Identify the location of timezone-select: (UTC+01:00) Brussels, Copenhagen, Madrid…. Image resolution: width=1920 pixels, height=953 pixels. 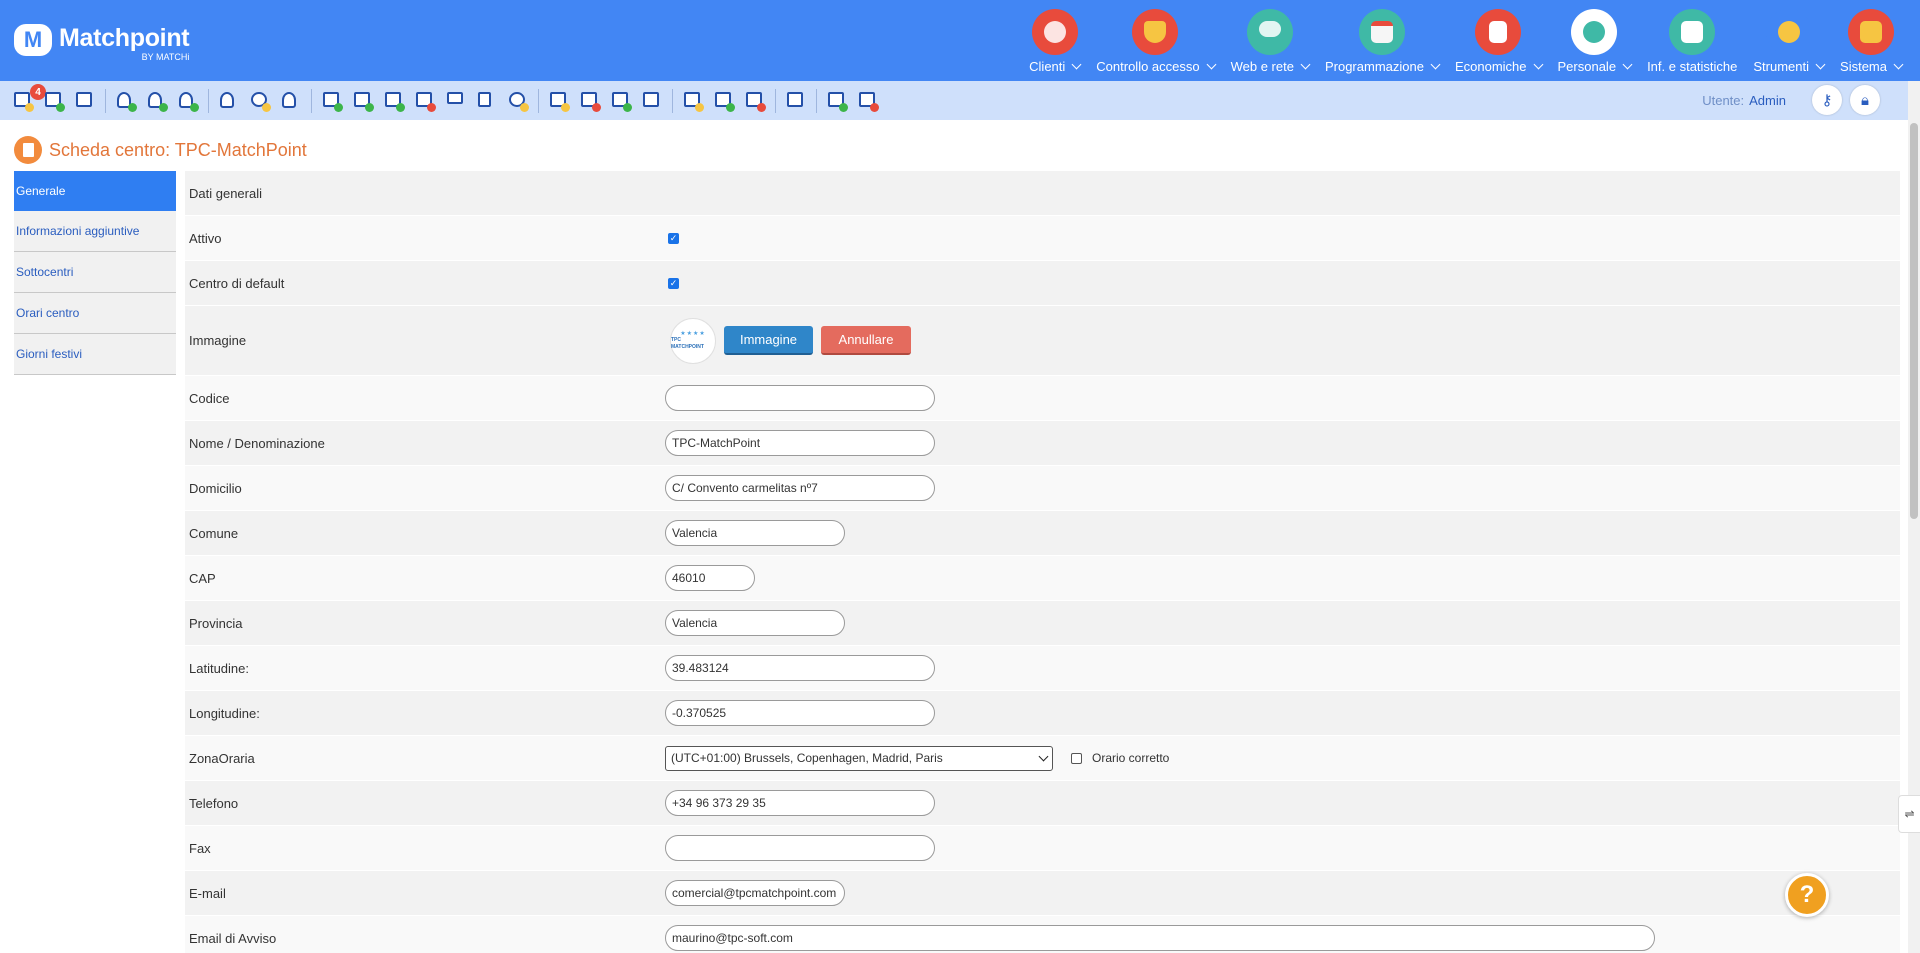
(859, 758).